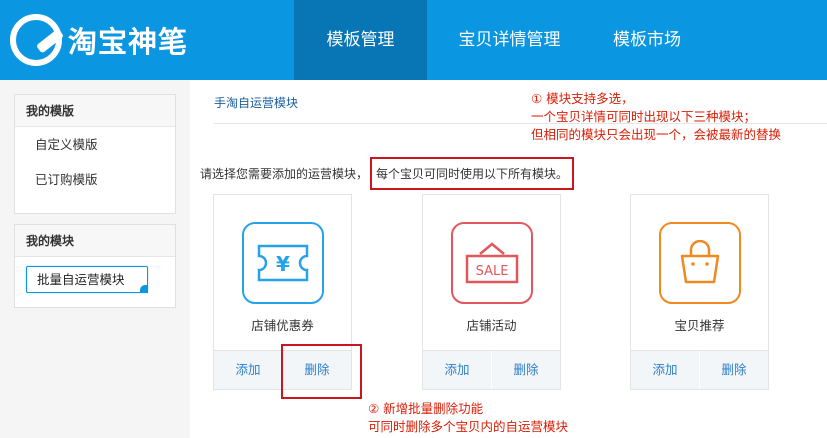 The image size is (827, 438). I want to click on instruction-label: 请选择您需要添加的运营模块，, so click(284, 174).